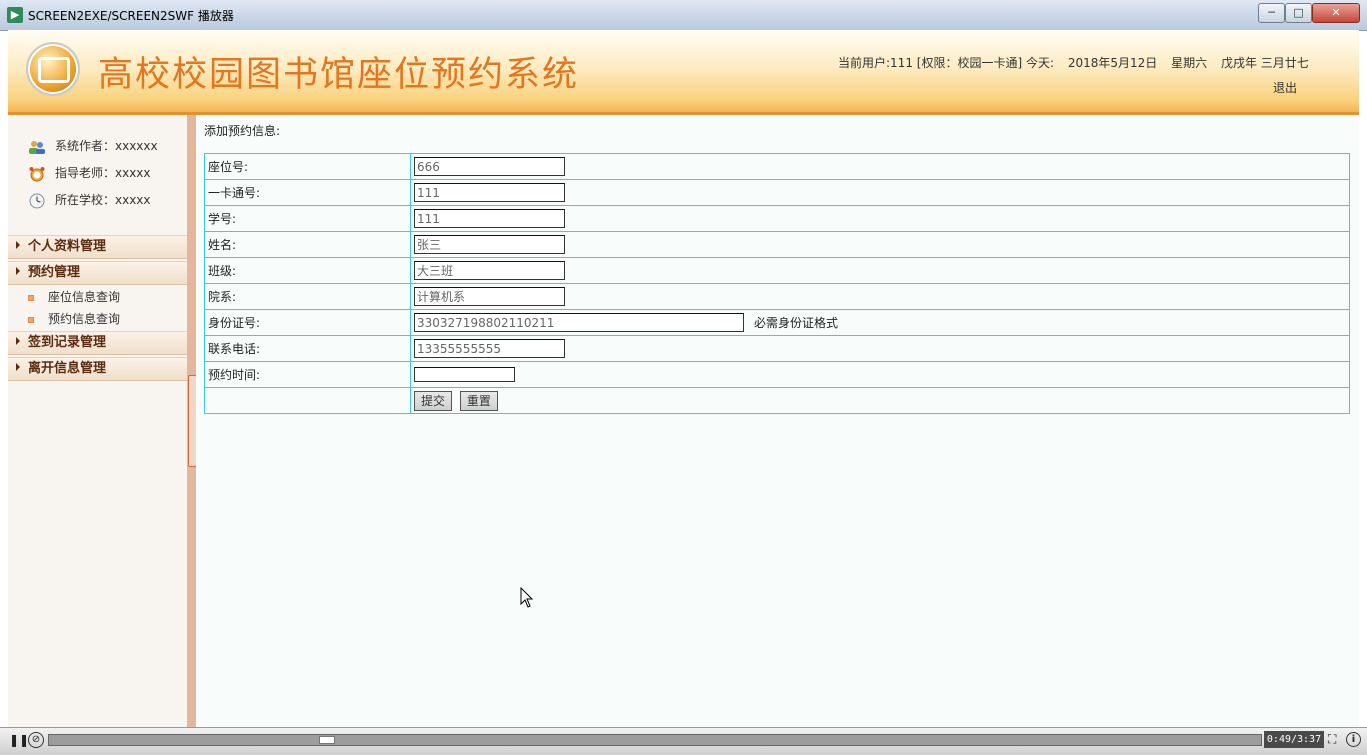 The width and height of the screenshot is (1367, 755). I want to click on menu-profile: 个人资料管理, so click(97, 247).